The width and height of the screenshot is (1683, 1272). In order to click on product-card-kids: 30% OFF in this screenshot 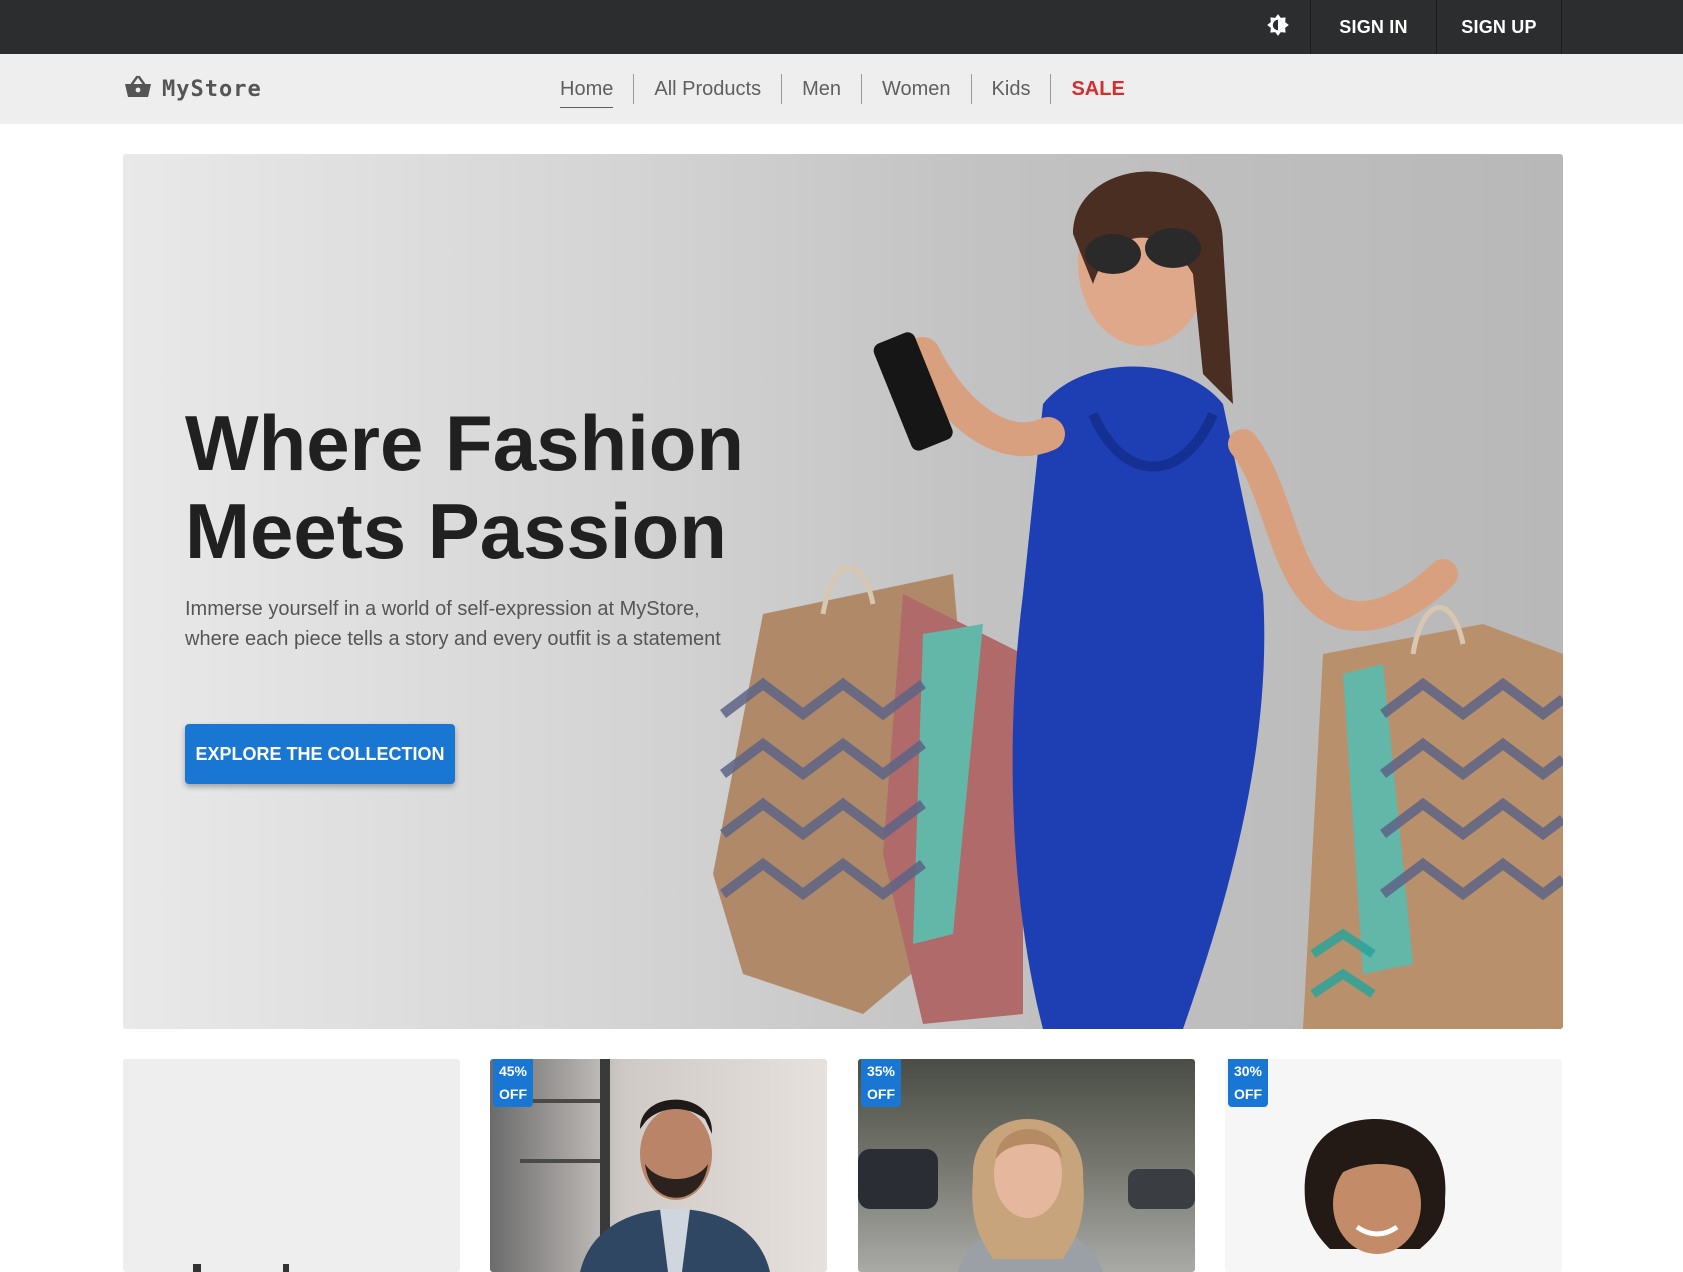, I will do `click(1393, 1165)`.